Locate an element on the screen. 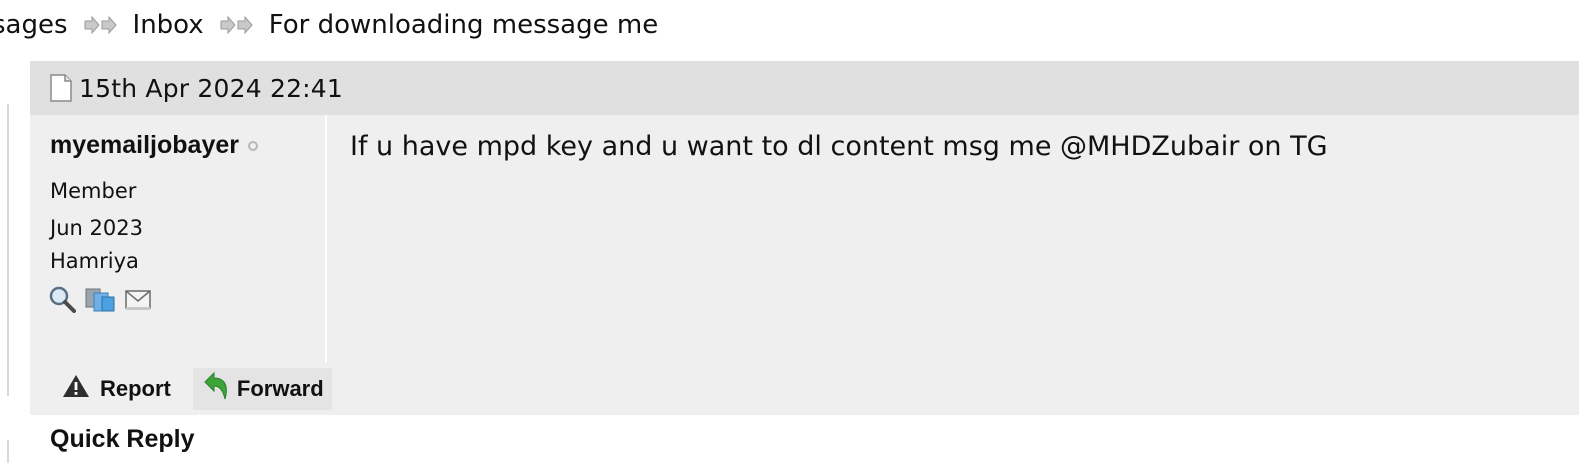 The width and height of the screenshot is (1579, 463). user-join-date: Jun 2023 is located at coordinates (96, 228).